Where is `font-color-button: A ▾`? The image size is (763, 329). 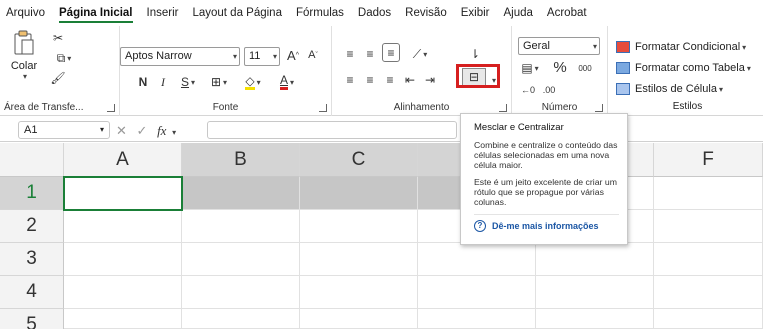 font-color-button: A ▾ is located at coordinates (287, 82).